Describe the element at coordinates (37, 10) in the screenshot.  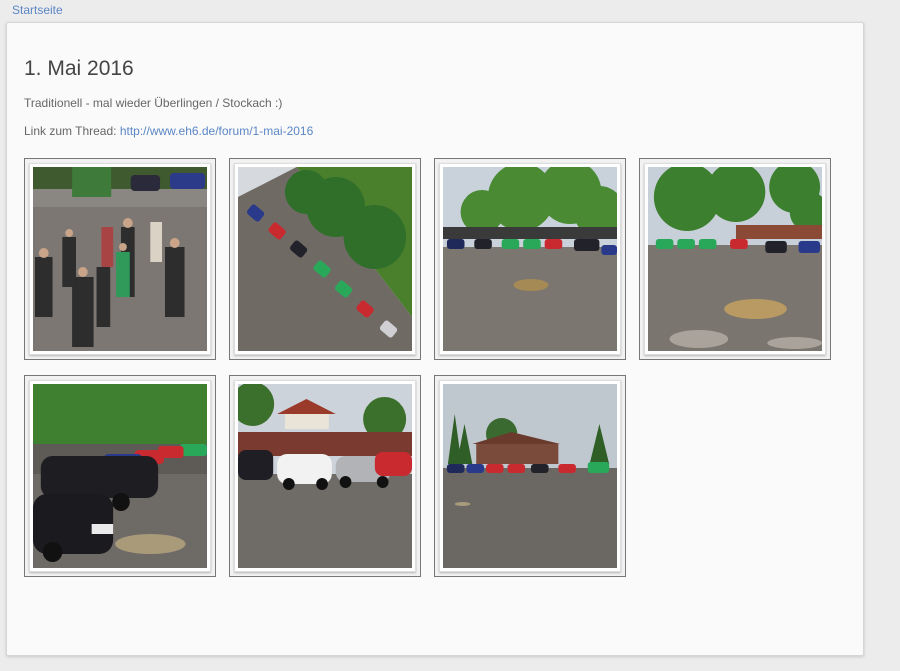
I see `breadcrumb-home: Startseite` at that location.